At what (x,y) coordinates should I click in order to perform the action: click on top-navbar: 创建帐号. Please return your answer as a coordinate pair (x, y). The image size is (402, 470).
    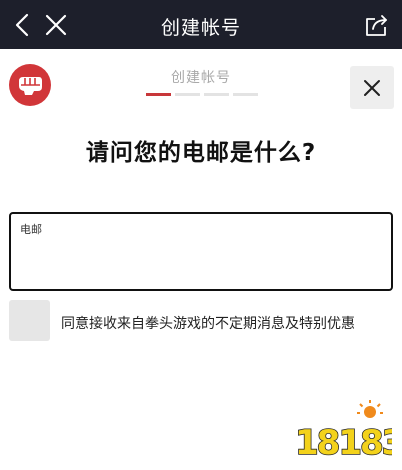
    Looking at the image, I should click on (201, 24).